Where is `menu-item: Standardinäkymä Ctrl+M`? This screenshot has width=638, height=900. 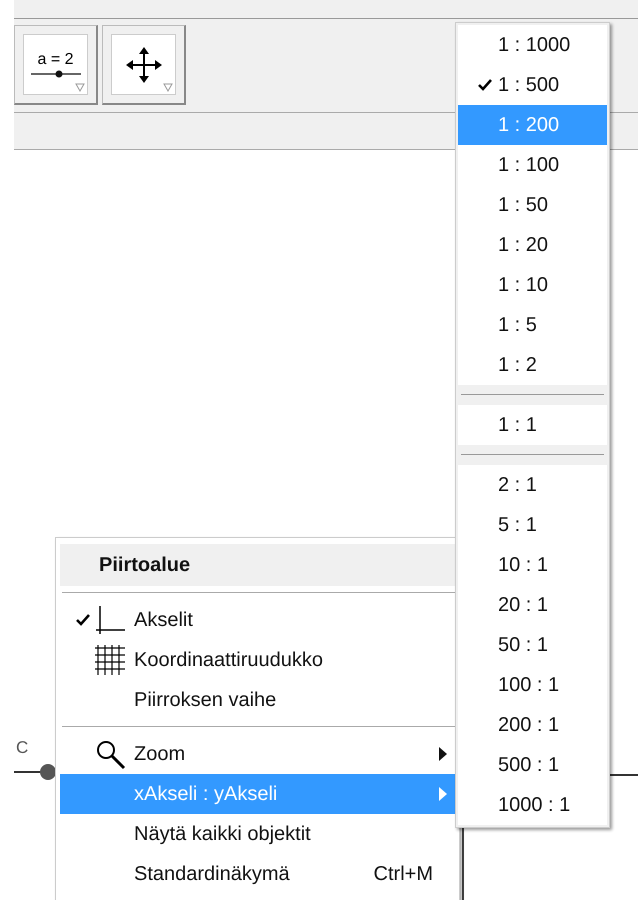 menu-item: Standardinäkymä Ctrl+M is located at coordinates (259, 874).